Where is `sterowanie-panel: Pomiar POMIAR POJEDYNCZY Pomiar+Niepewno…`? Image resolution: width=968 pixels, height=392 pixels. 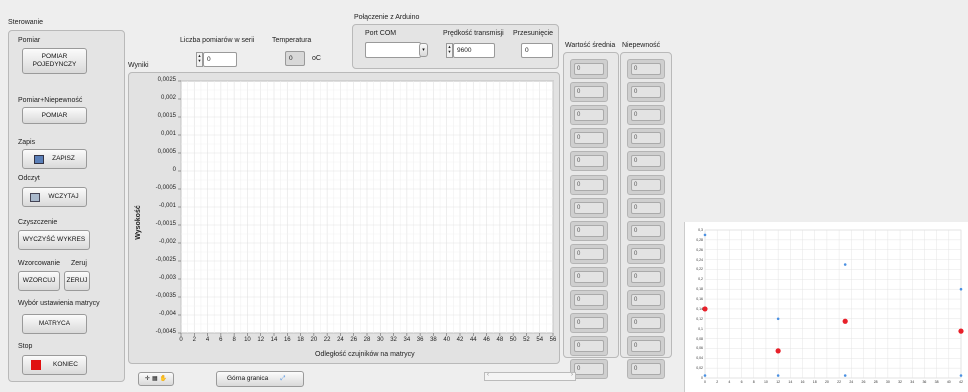 sterowanie-panel: Pomiar POMIAR POJEDYNCZY Pomiar+Niepewno… is located at coordinates (66, 206).